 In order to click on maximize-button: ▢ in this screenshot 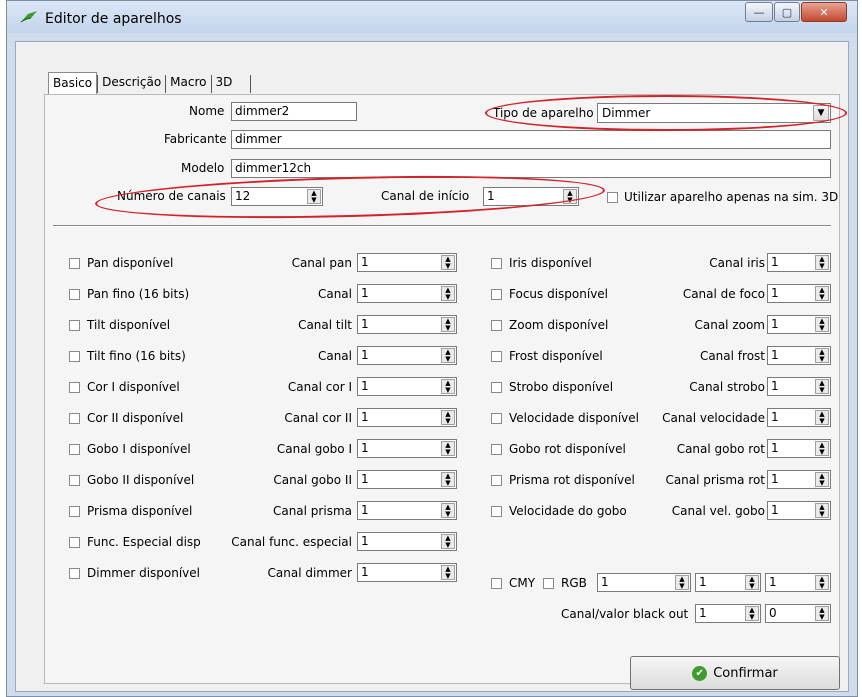, I will do `click(787, 12)`.